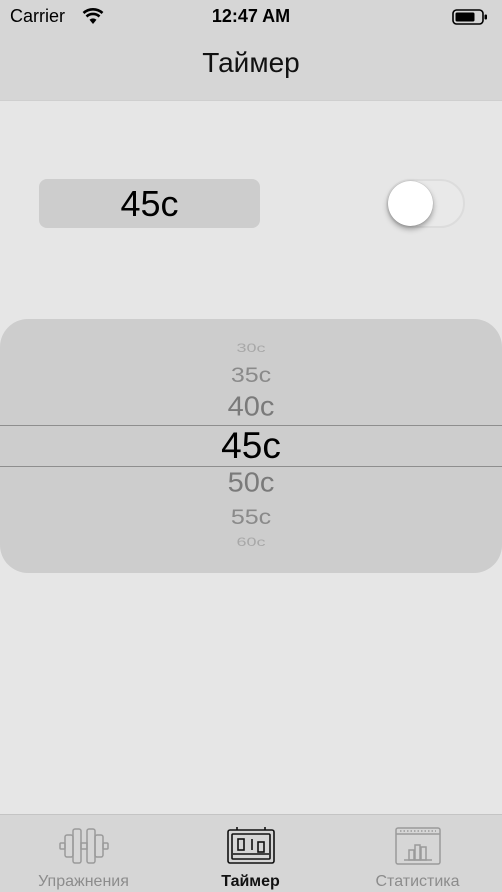 This screenshot has width=502, height=892. I want to click on tab-exercises: Упражнения, so click(83, 853).